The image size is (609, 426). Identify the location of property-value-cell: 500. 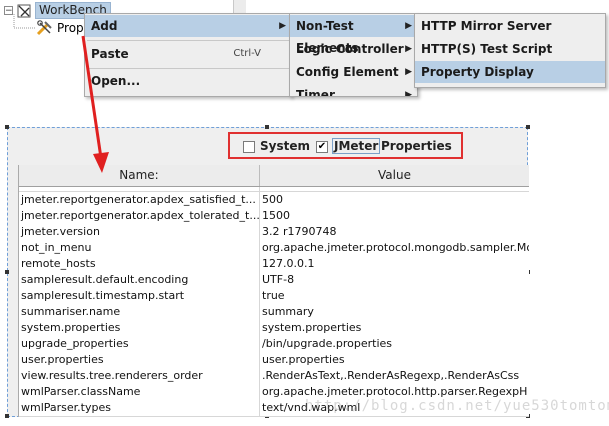
(394, 200).